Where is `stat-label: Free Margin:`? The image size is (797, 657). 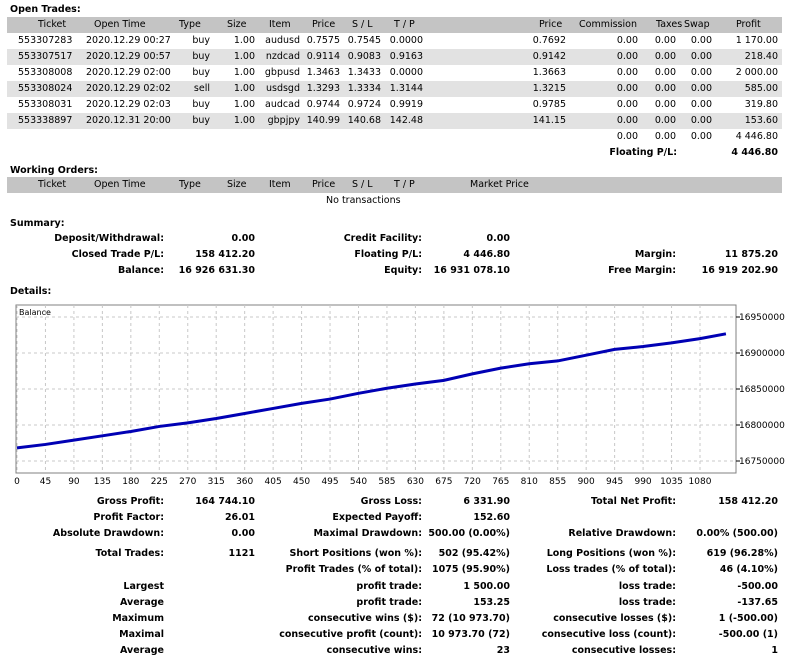
stat-label: Free Margin: is located at coordinates (642, 270).